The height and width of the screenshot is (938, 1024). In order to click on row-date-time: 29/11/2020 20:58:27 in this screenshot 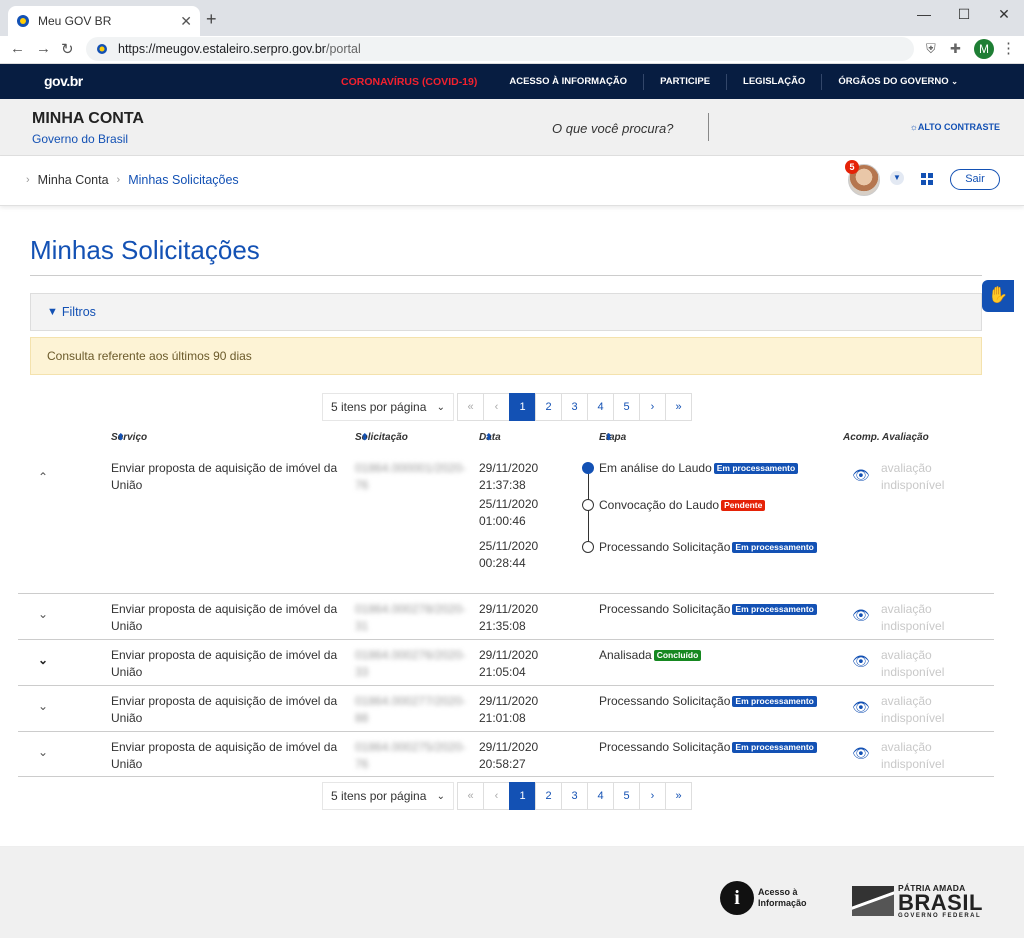, I will do `click(508, 756)`.